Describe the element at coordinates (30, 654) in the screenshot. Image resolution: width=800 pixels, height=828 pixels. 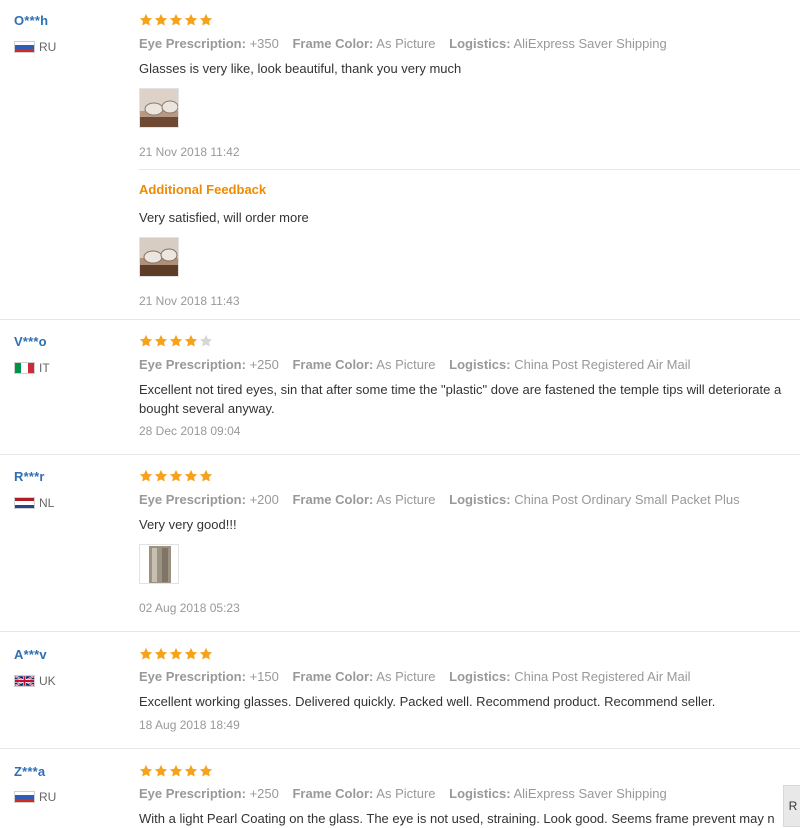
I see `reviewer-name: A***v` at that location.